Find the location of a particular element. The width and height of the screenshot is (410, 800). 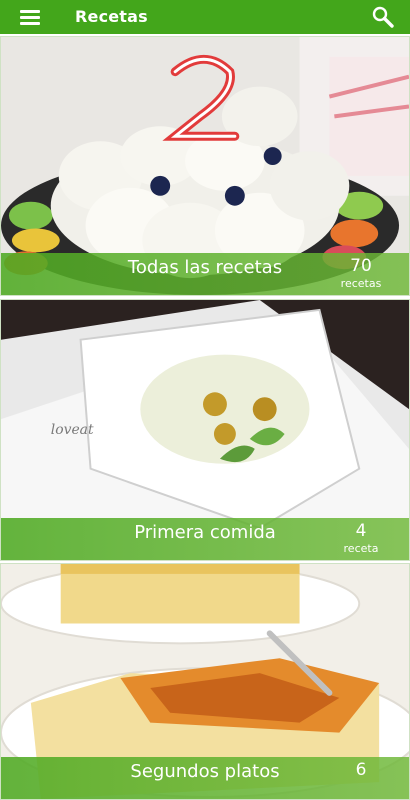

category-overlay: Todas las recetas 70 recetas is located at coordinates (205, 274).